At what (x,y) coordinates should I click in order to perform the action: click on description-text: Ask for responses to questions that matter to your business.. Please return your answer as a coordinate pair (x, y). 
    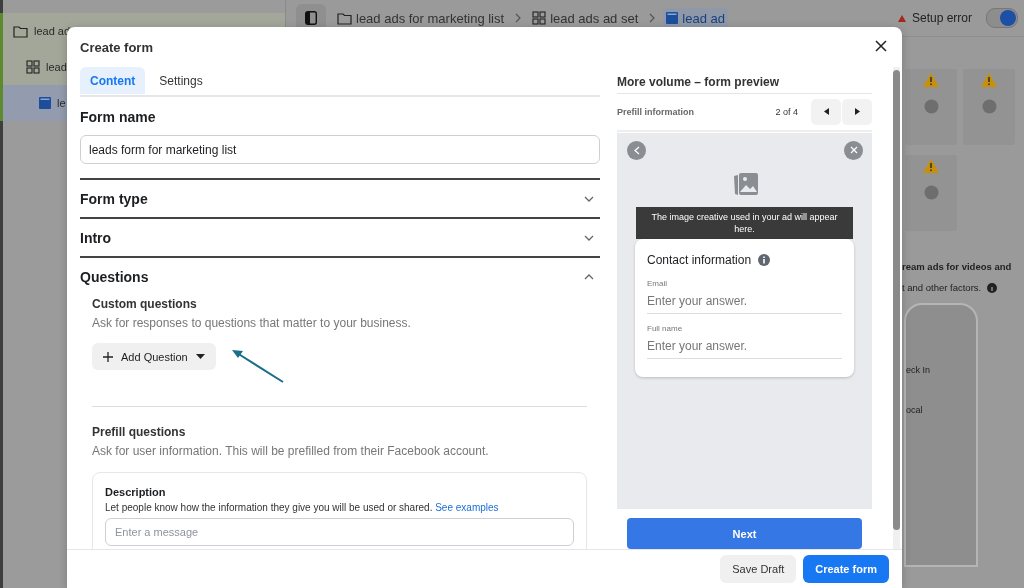
    Looking at the image, I should click on (252, 323).